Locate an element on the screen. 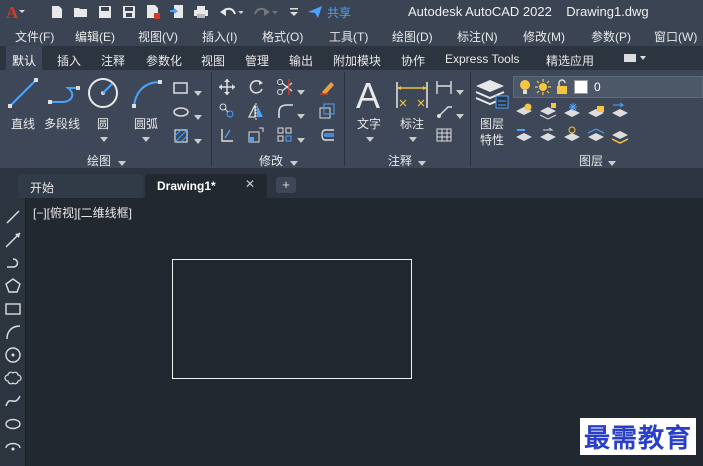 This screenshot has width=703, height=466. text-dropdown-icon is located at coordinates (370, 137).